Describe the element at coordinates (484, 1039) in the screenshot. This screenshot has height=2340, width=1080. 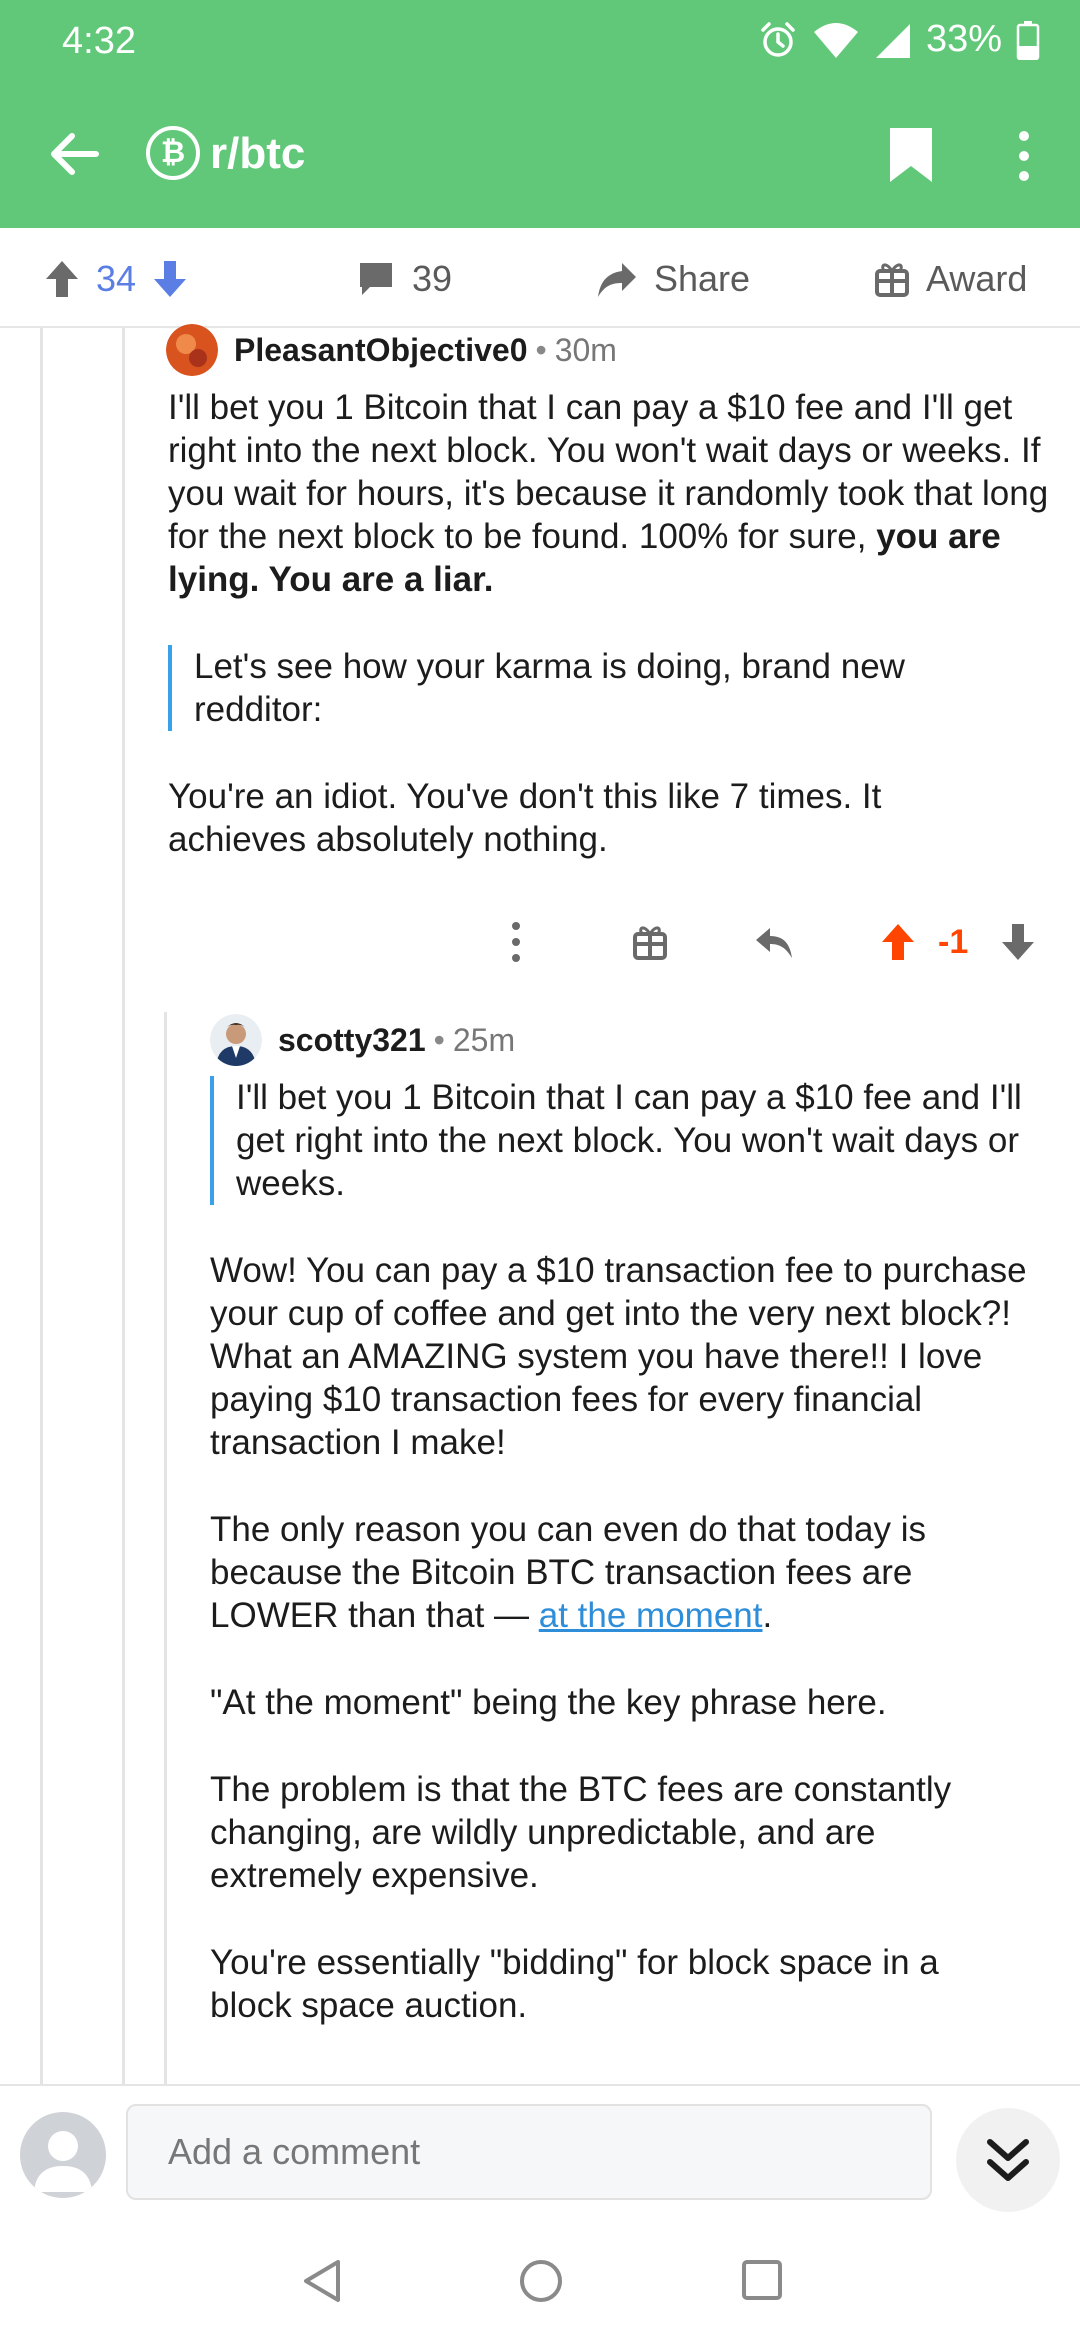
I see `comment-age: 25m` at that location.